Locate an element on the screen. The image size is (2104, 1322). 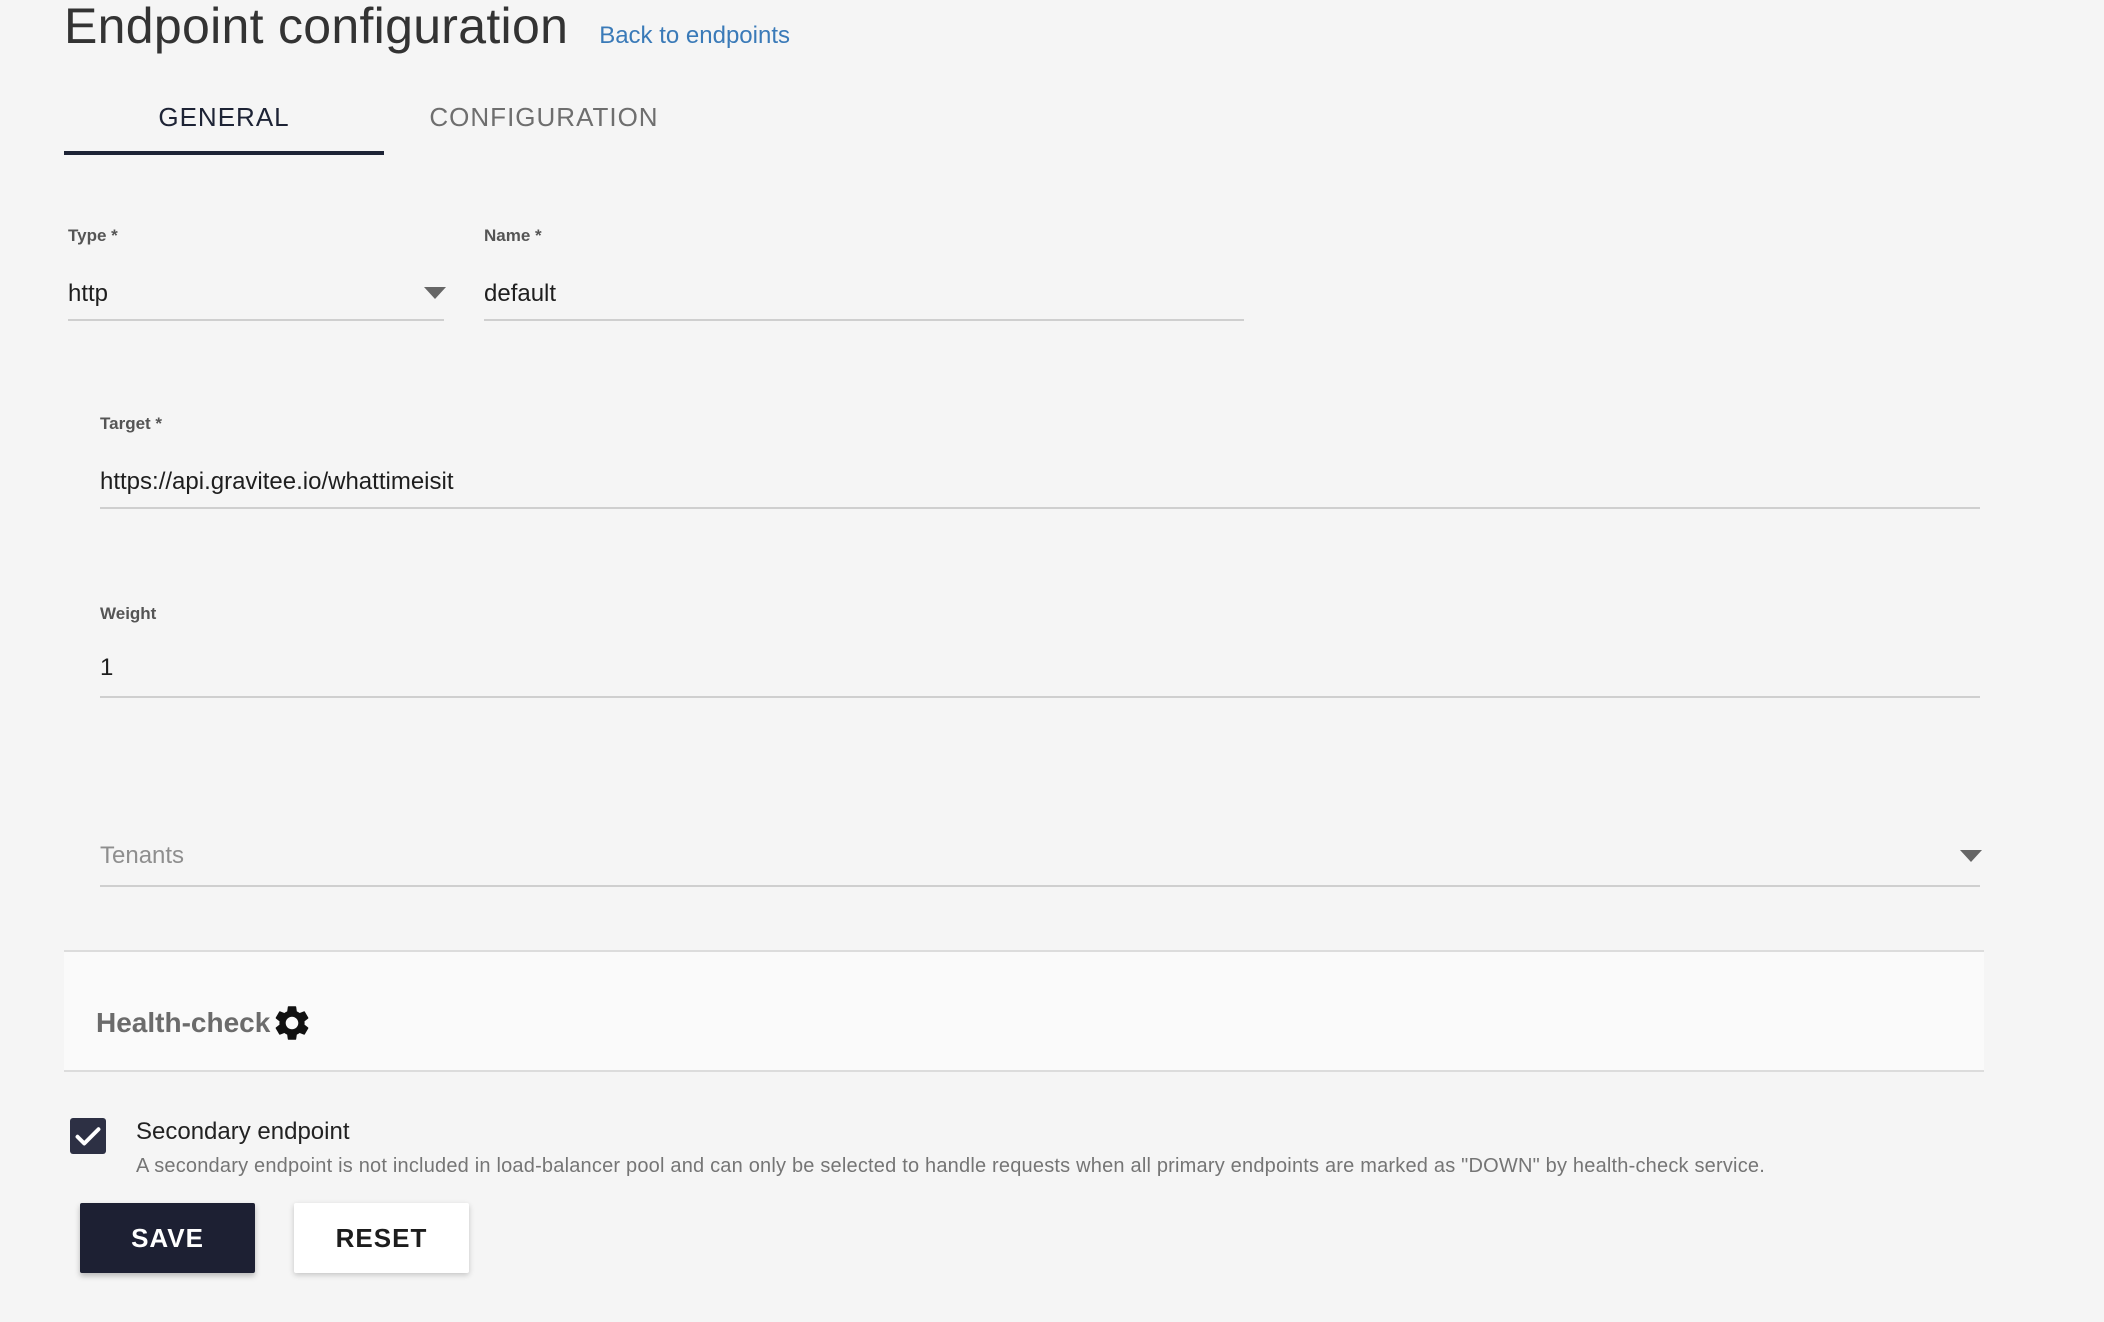
weight-underline is located at coordinates (1040, 697).